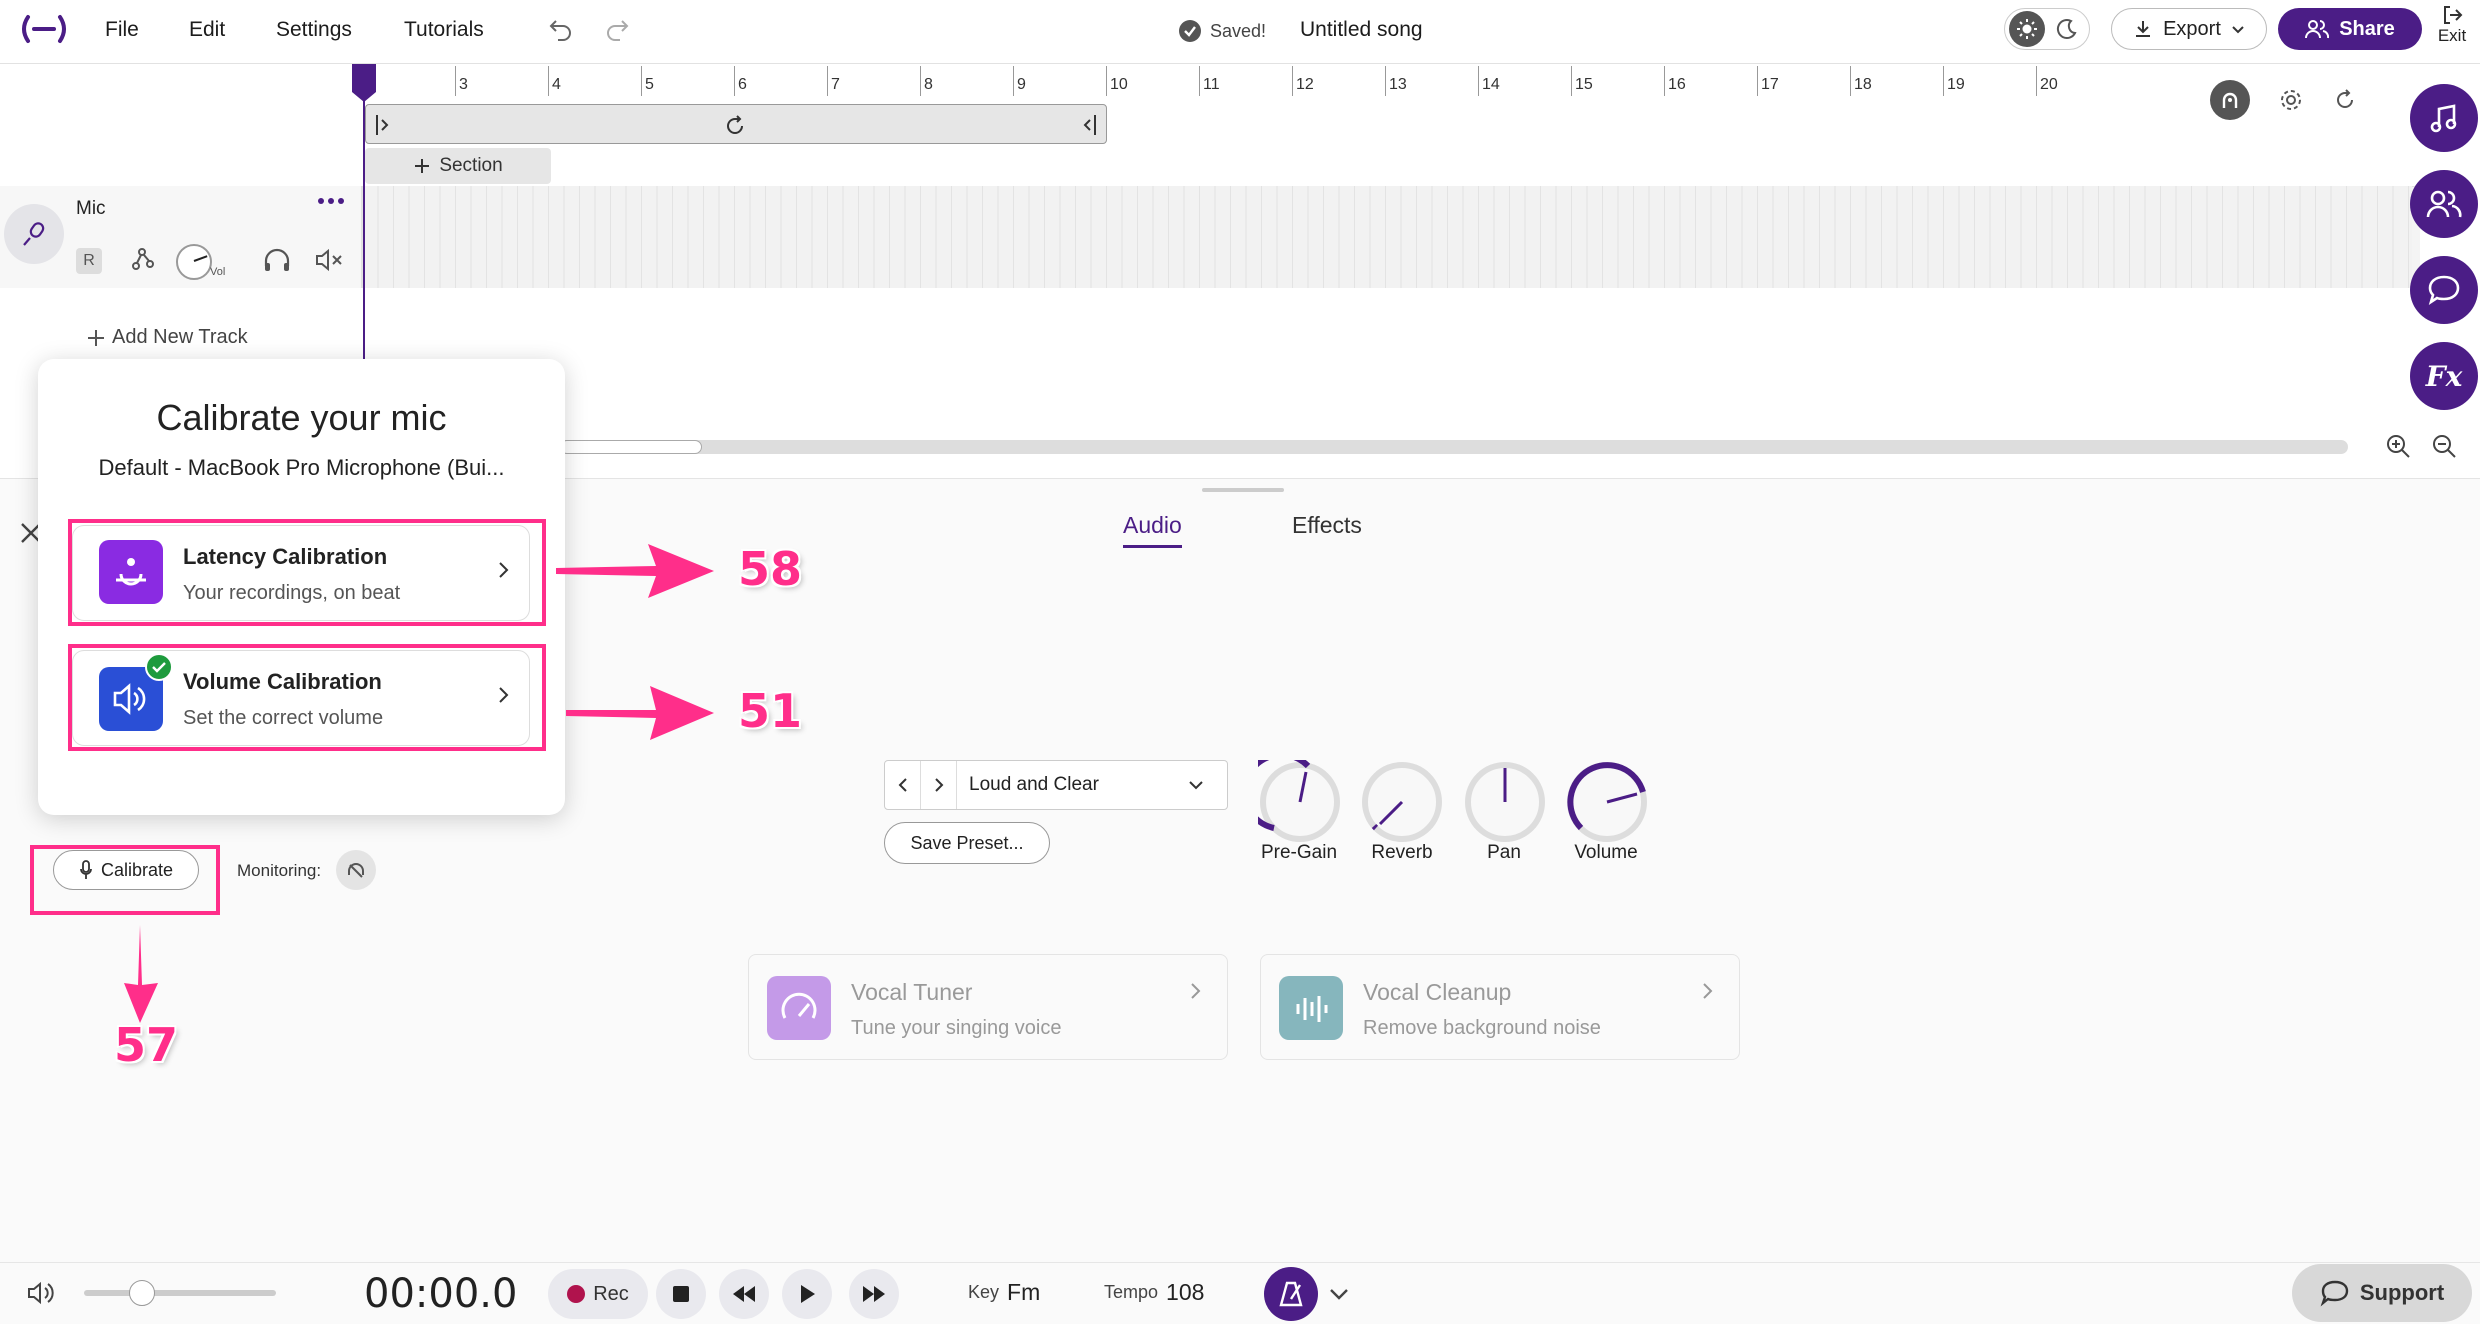 The height and width of the screenshot is (1324, 2480). Describe the element at coordinates (41, 1293) in the screenshot. I see `volume-icon` at that location.